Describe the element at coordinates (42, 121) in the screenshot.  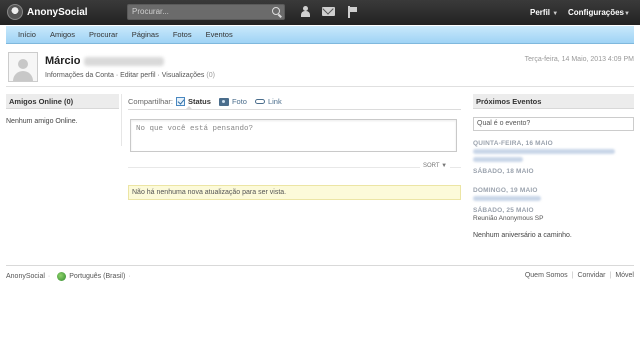
I see `online-friends-empty: Nenhum amigo Online.` at that location.